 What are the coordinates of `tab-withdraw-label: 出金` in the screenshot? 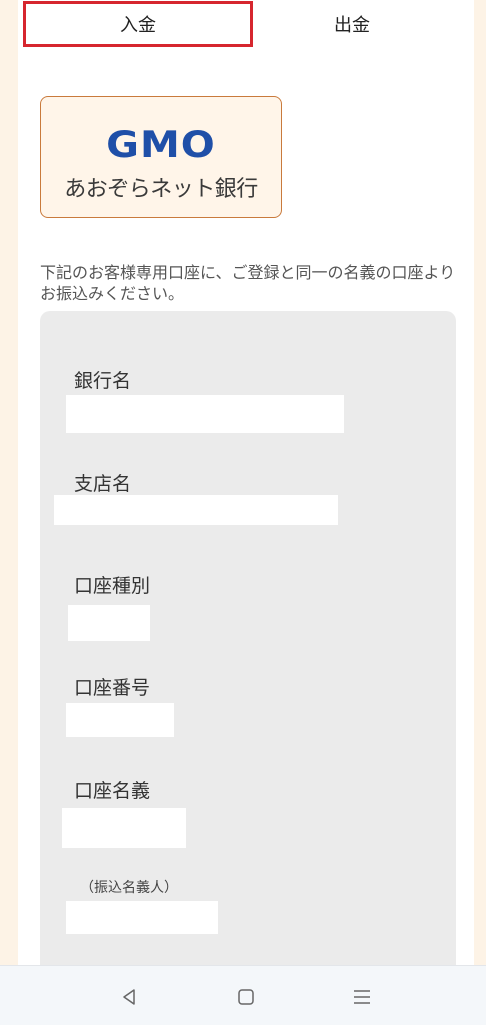 It's located at (352, 25).